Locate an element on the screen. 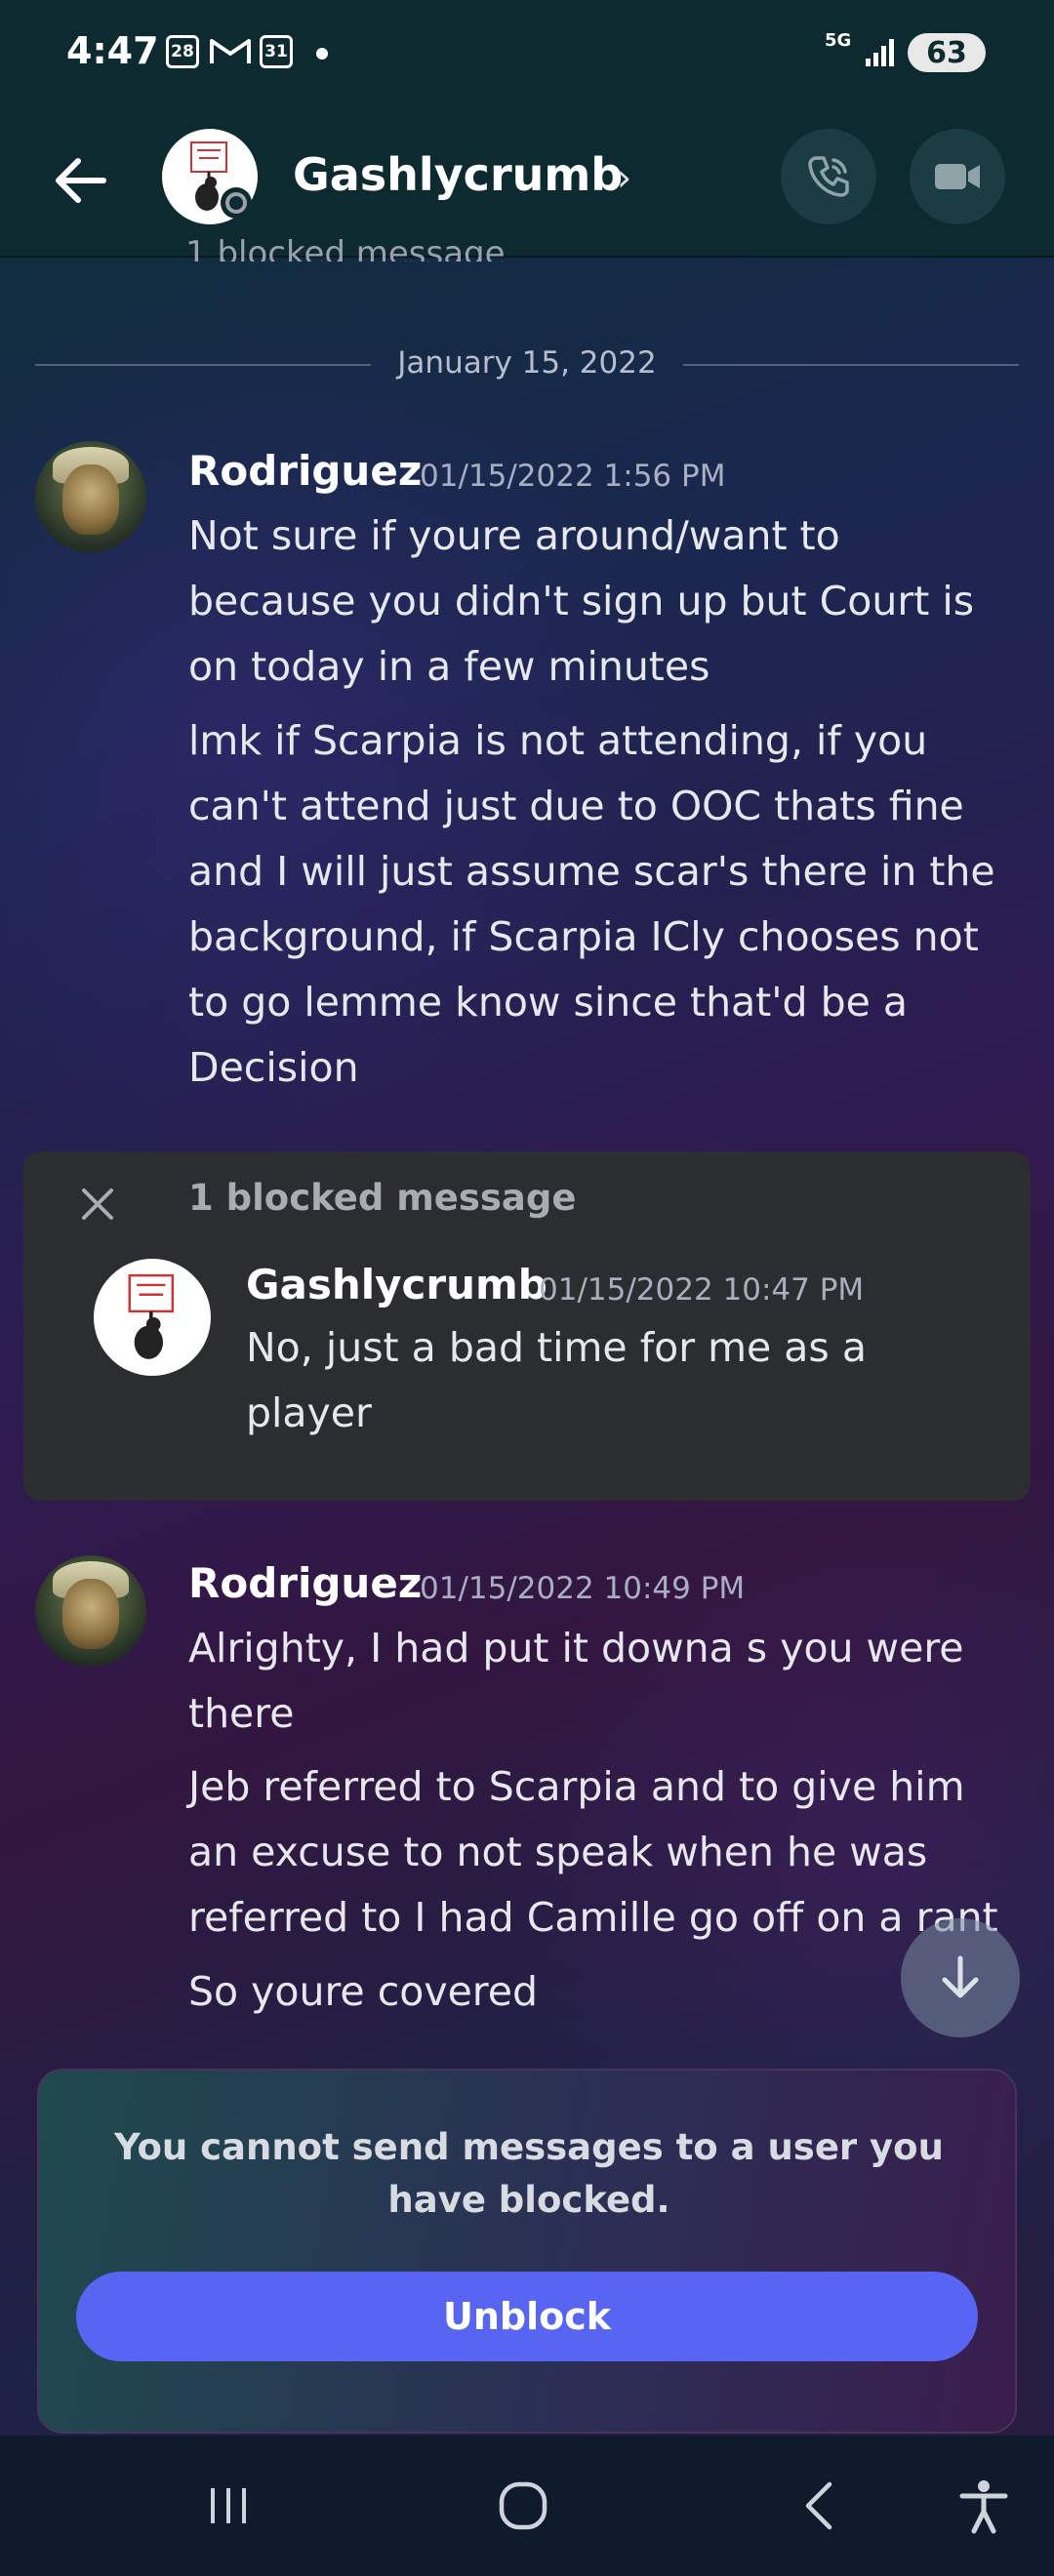  arrow-down-icon is located at coordinates (960, 1976).